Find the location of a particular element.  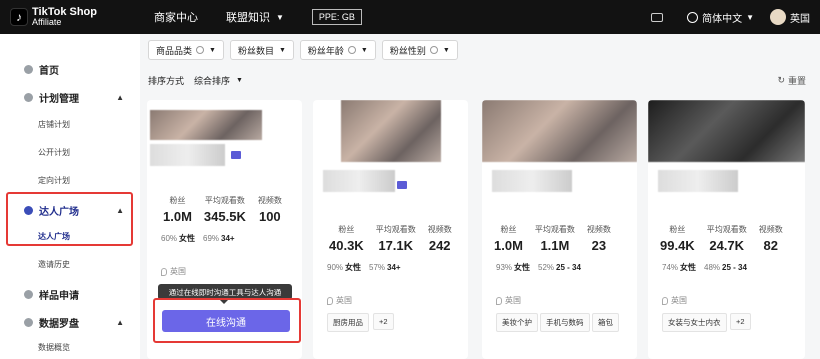

sort-selector: 综合排序 ▼ is located at coordinates (218, 80).